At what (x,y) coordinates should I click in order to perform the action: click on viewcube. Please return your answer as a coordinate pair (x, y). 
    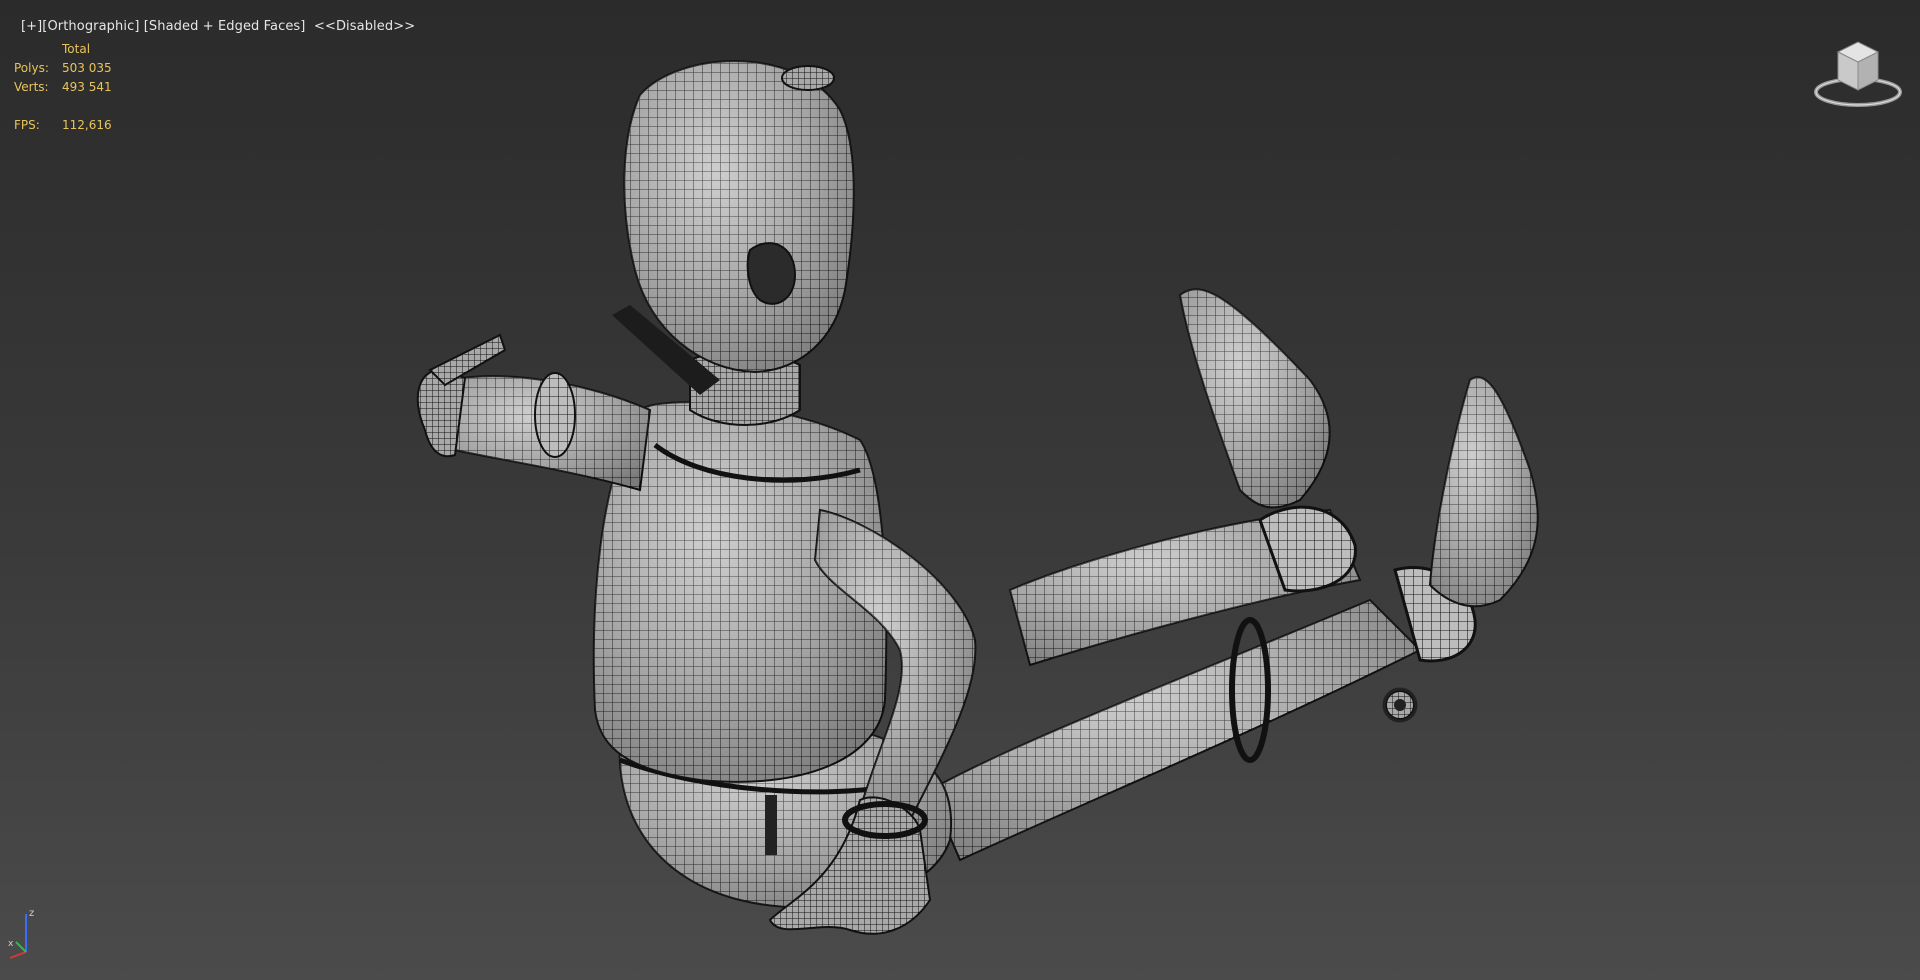
    Looking at the image, I should click on (1858, 74).